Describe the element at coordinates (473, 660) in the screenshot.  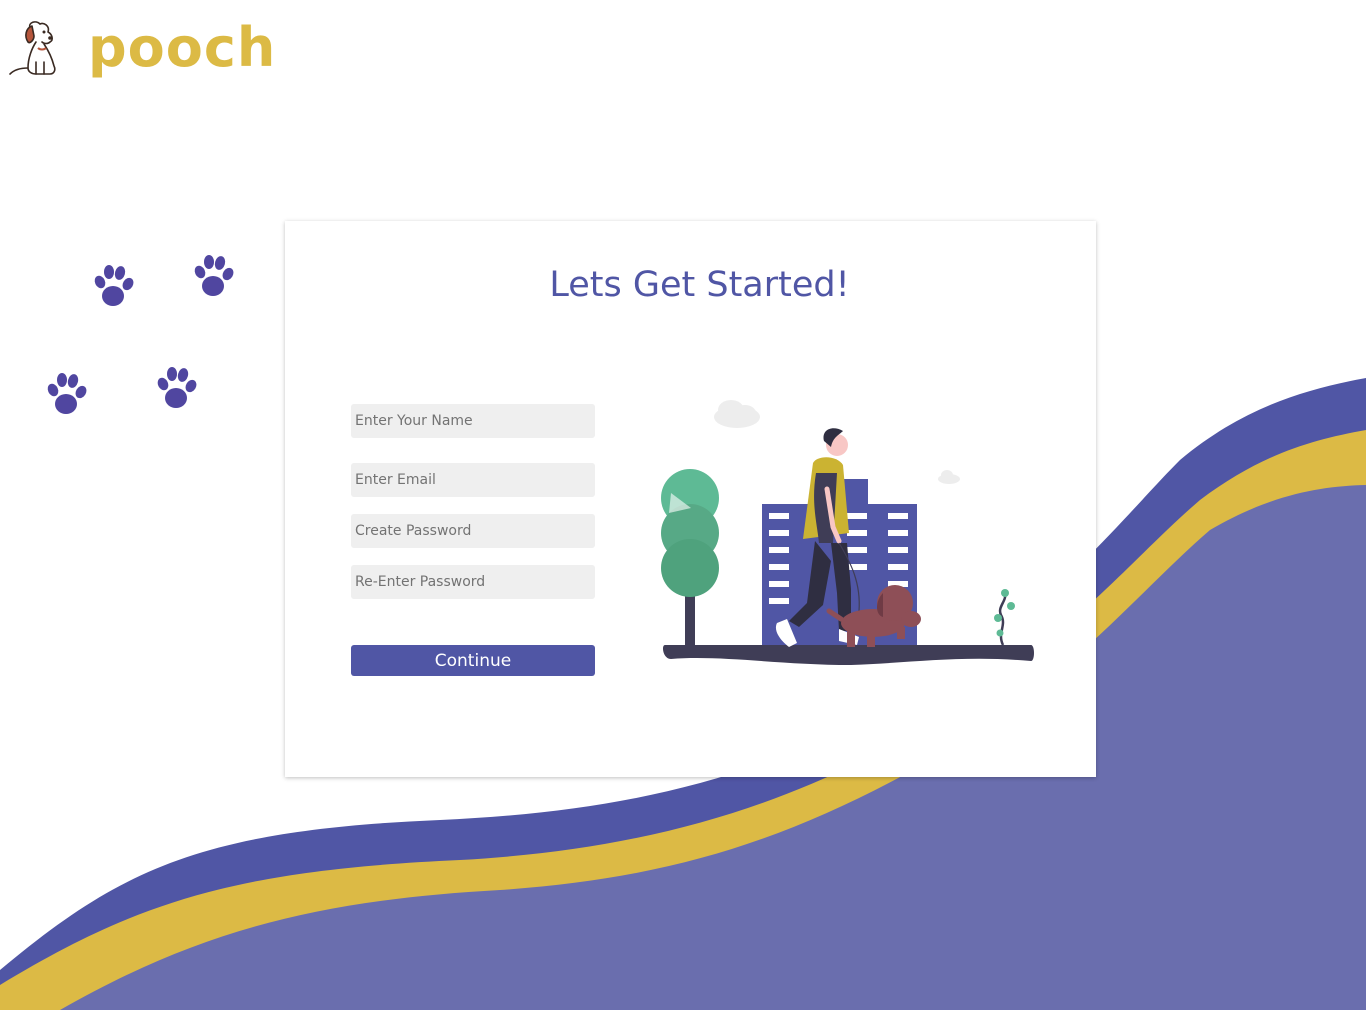
I see `continue-button: Continue` at that location.